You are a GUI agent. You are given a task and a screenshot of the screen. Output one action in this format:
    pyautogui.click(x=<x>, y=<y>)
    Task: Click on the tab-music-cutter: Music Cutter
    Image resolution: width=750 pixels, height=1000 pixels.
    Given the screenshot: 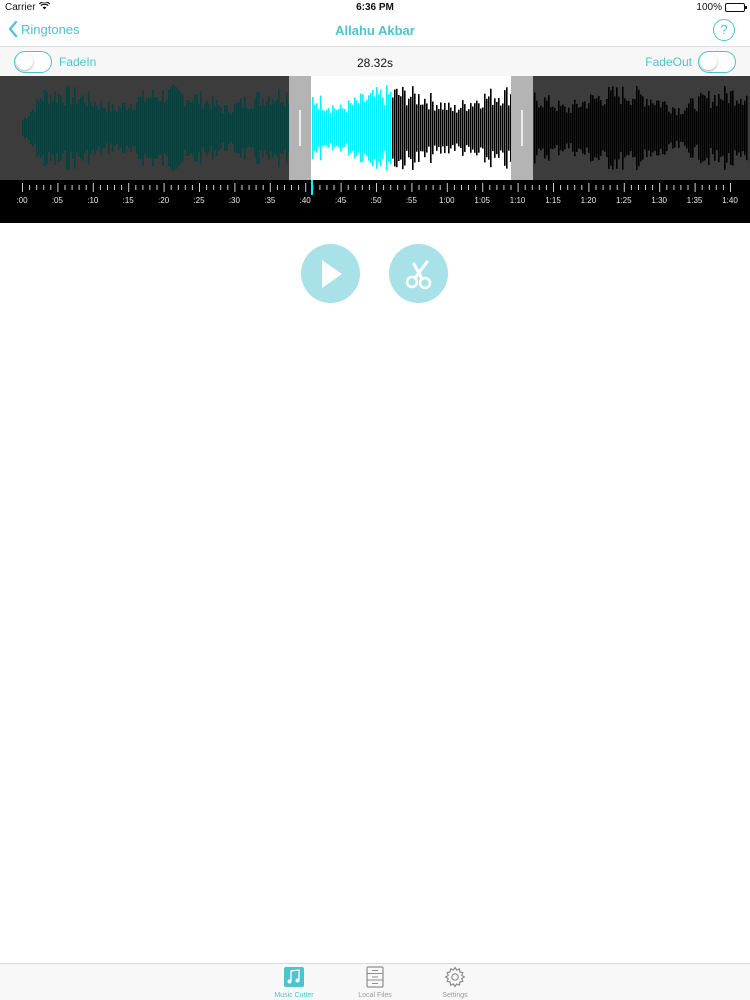 What is the action you would take?
    pyautogui.click(x=294, y=982)
    